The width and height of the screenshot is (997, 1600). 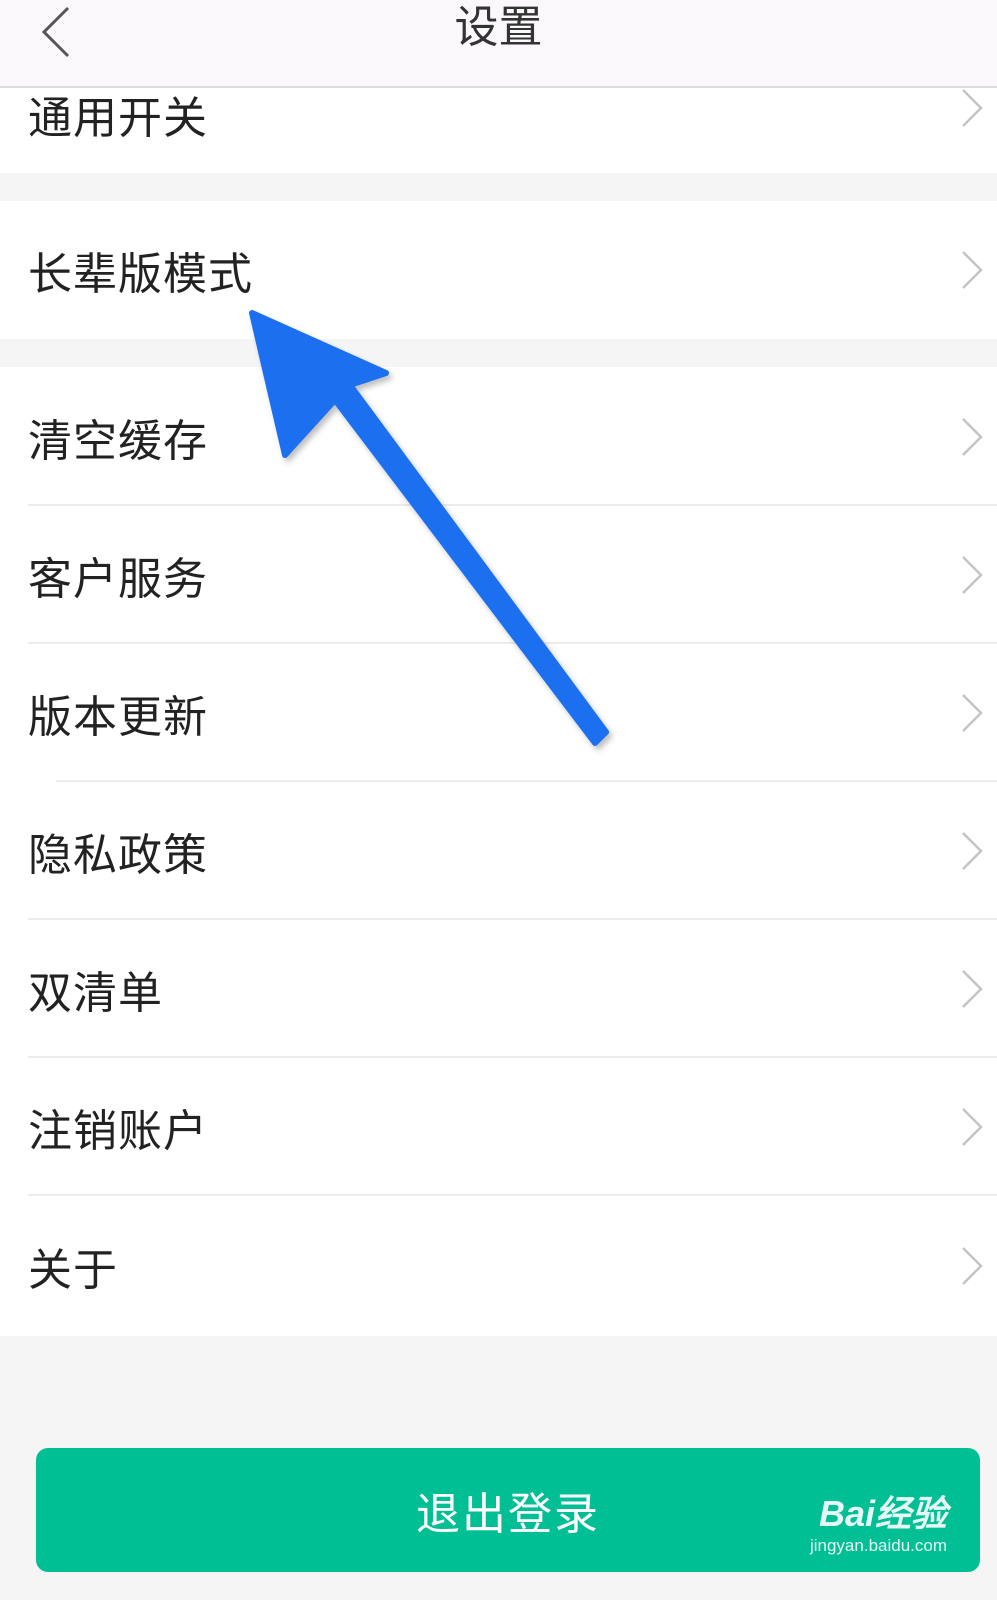 I want to click on settings-row-cancel-account: 注销账户, so click(x=498, y=1127).